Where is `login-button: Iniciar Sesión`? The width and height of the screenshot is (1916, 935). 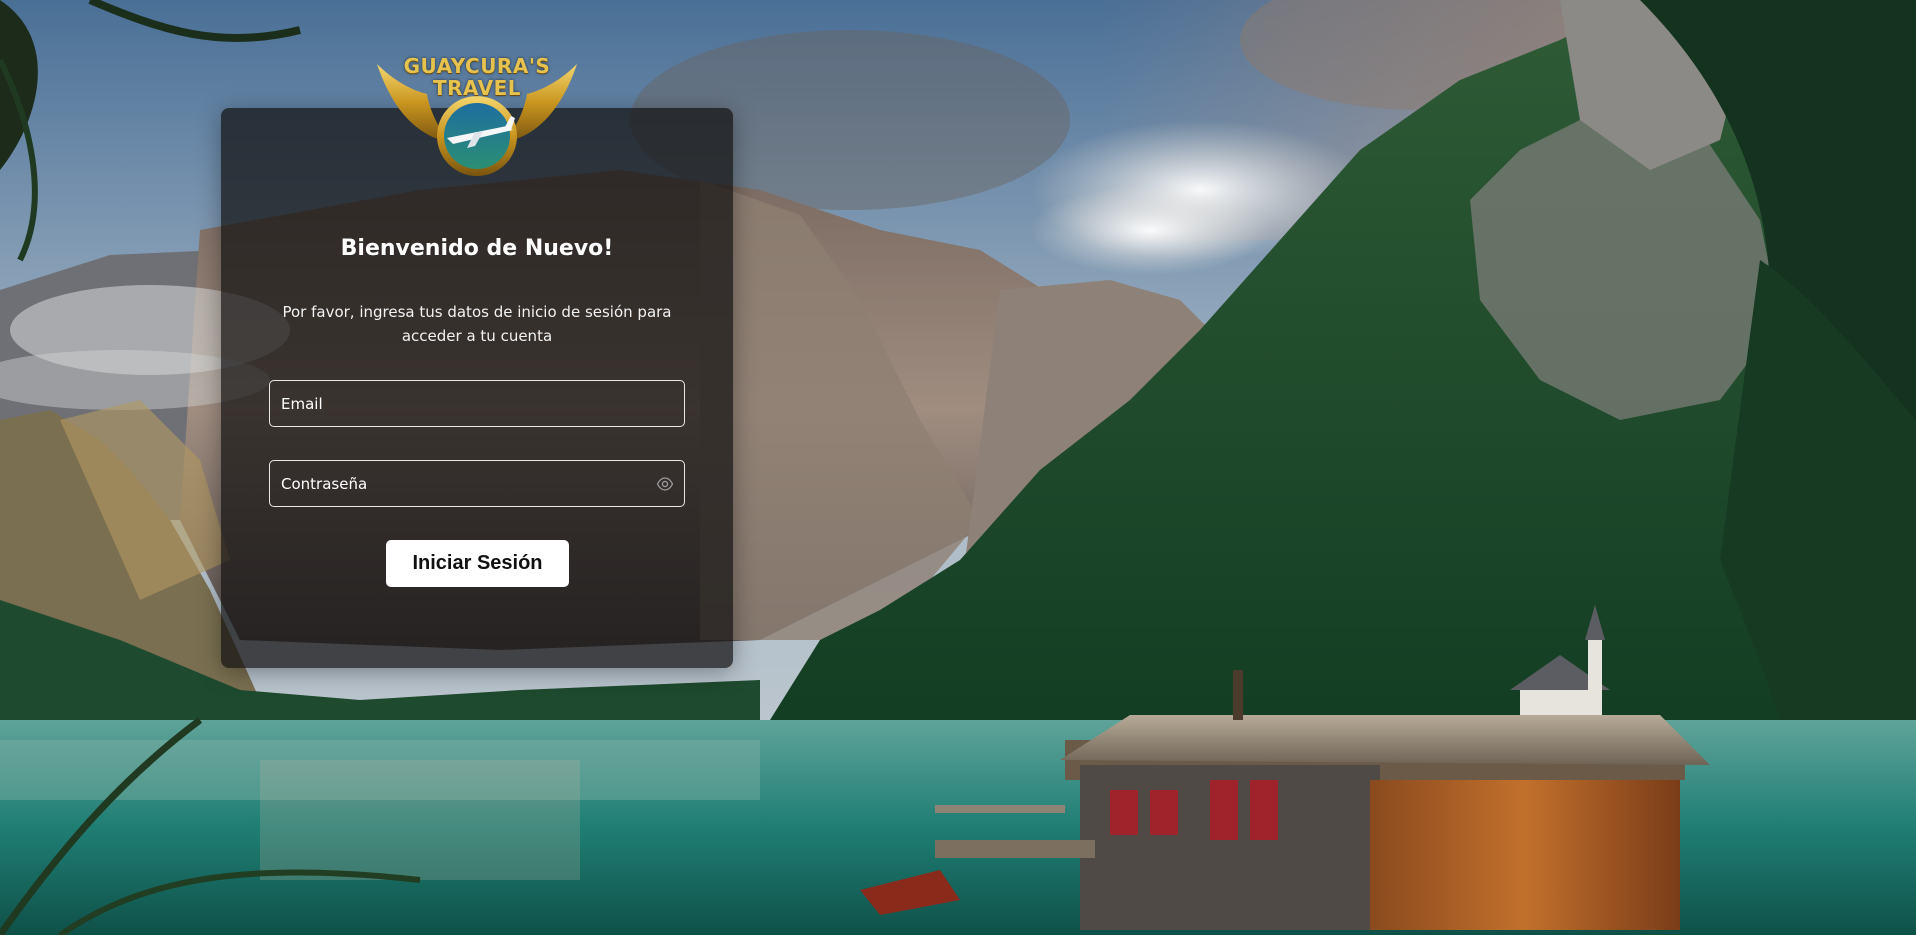 login-button: Iniciar Sesión is located at coordinates (477, 563).